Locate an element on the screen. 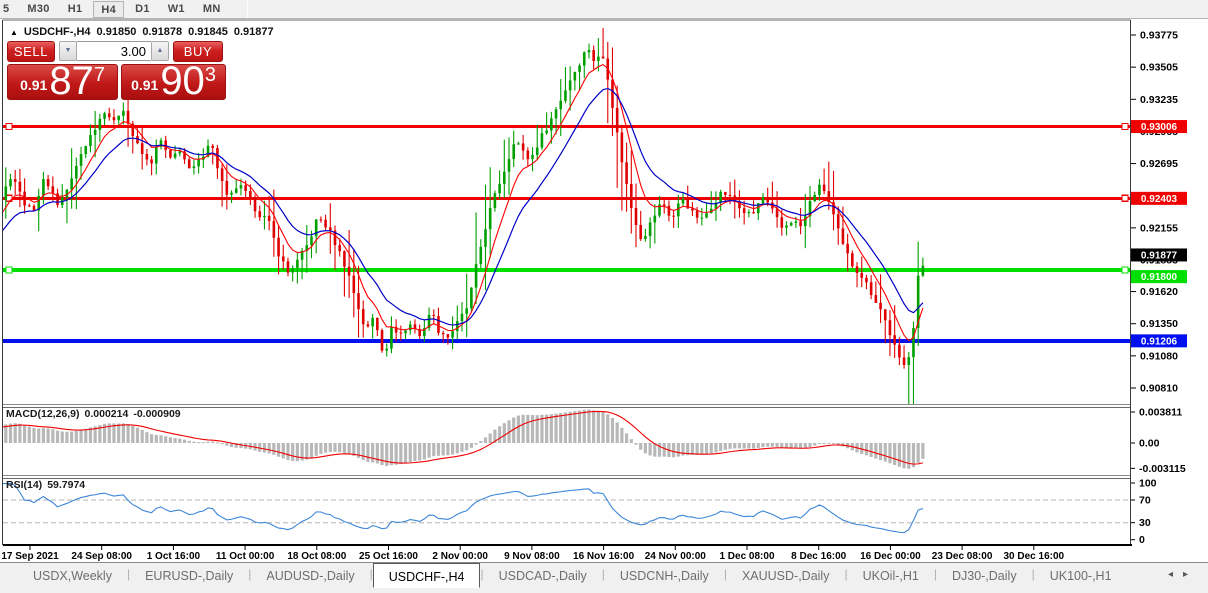 The height and width of the screenshot is (593, 1208). tab-dj30-daily: DJ30-,Daily is located at coordinates (984, 575).